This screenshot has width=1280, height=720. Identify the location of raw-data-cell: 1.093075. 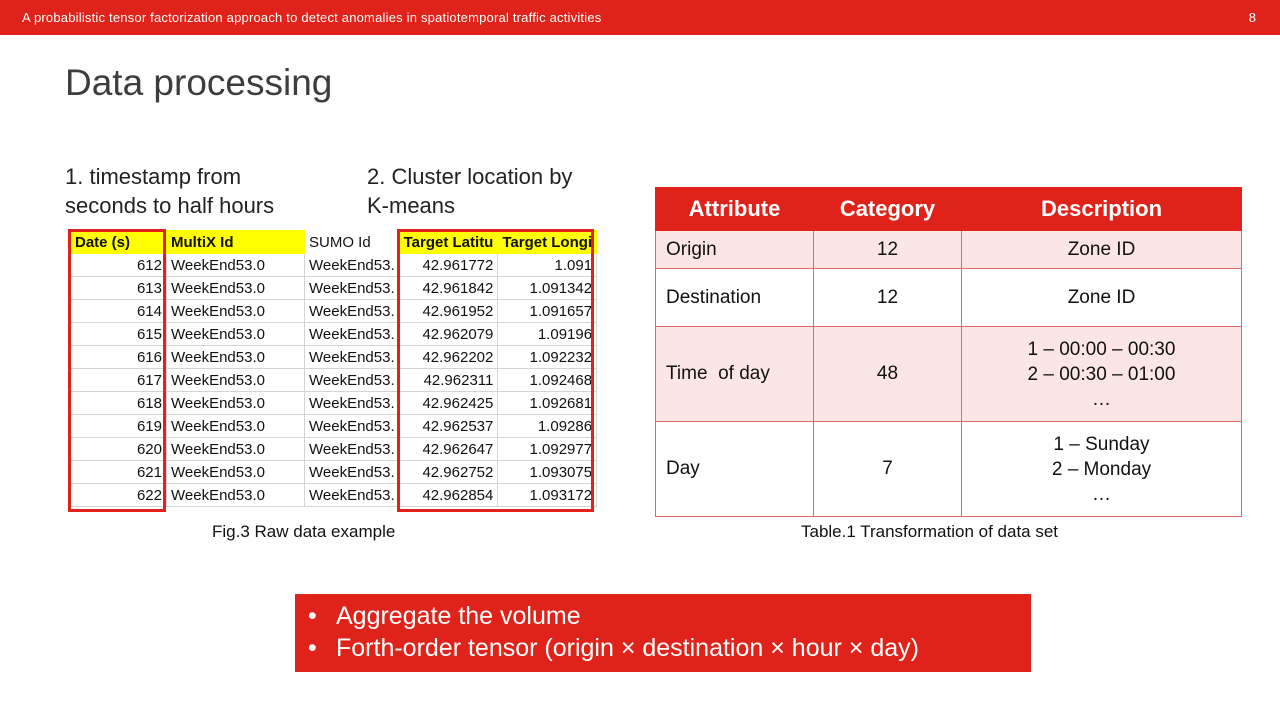
(547, 472).